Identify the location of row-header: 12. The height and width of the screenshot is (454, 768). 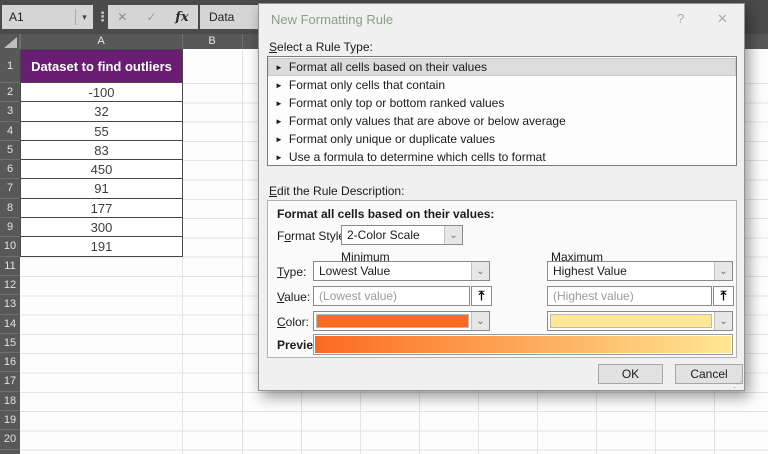
(10, 286).